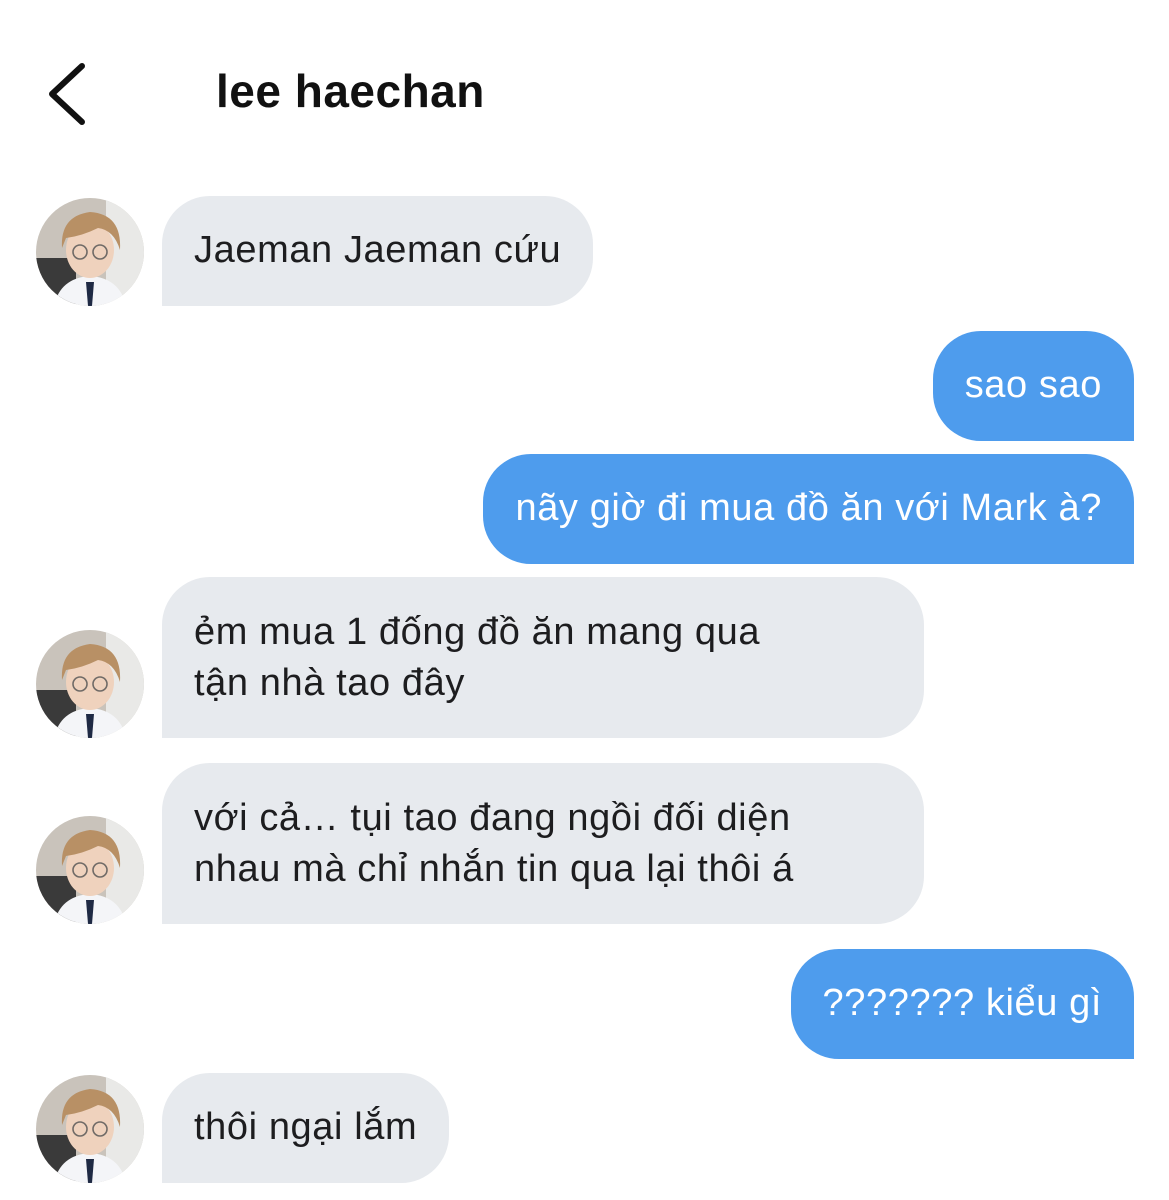  I want to click on message-bubble-outgoing: sao sao, so click(1033, 386).